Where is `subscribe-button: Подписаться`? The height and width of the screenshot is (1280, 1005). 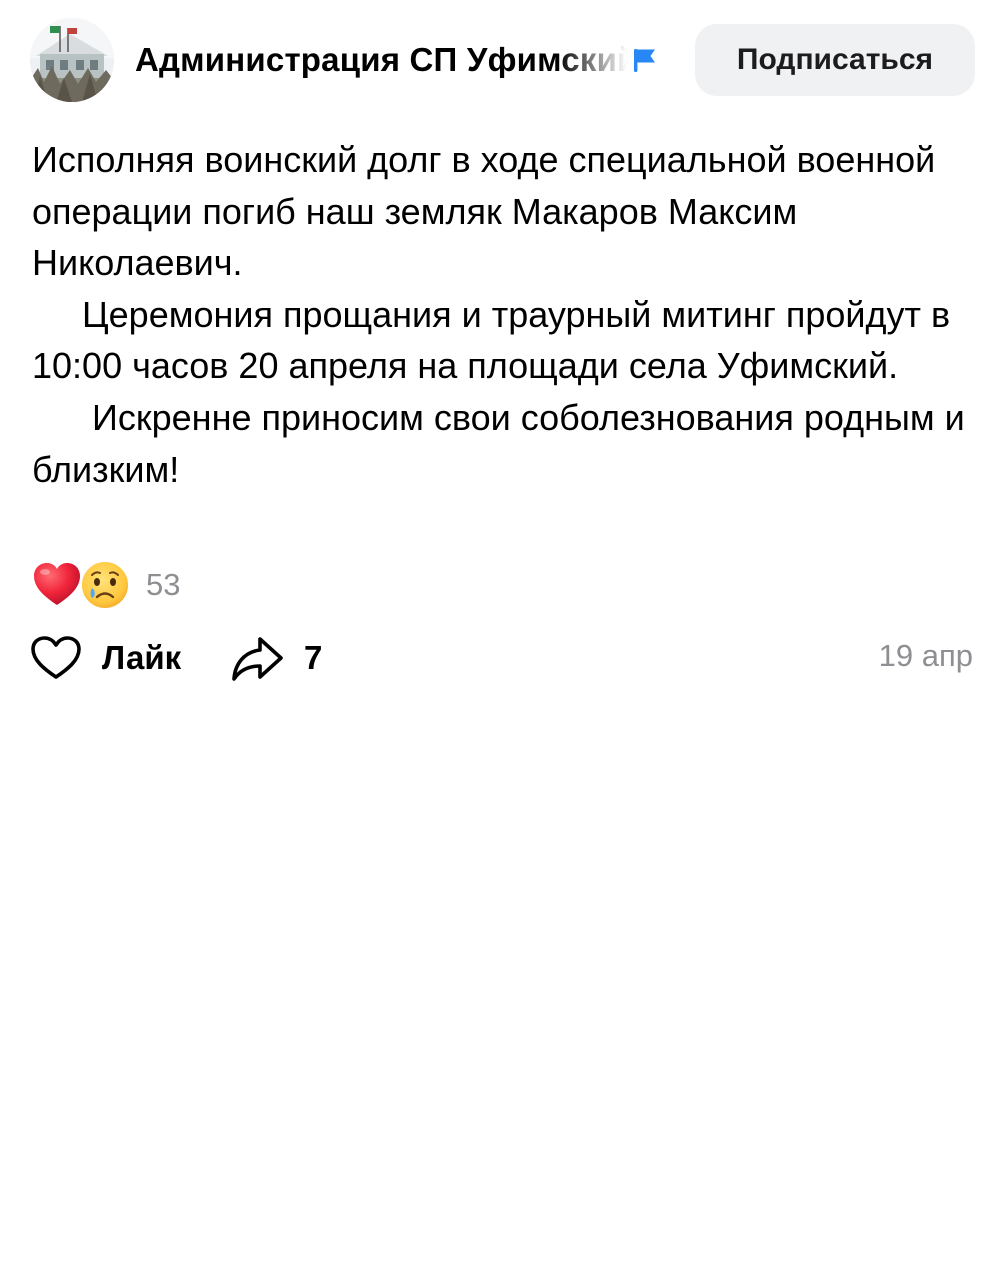 subscribe-button: Подписаться is located at coordinates (835, 60).